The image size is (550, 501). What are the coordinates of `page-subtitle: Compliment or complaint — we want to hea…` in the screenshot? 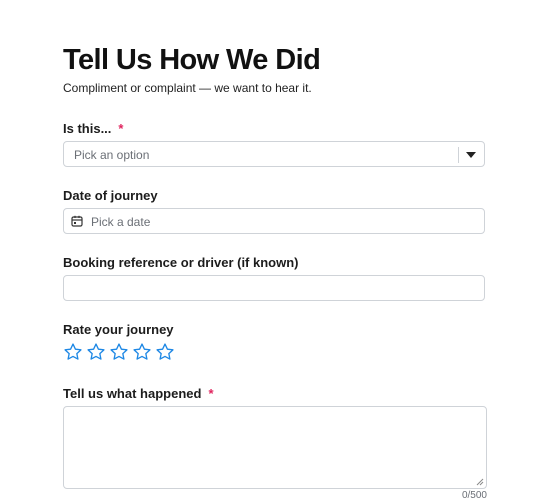 It's located at (187, 88).